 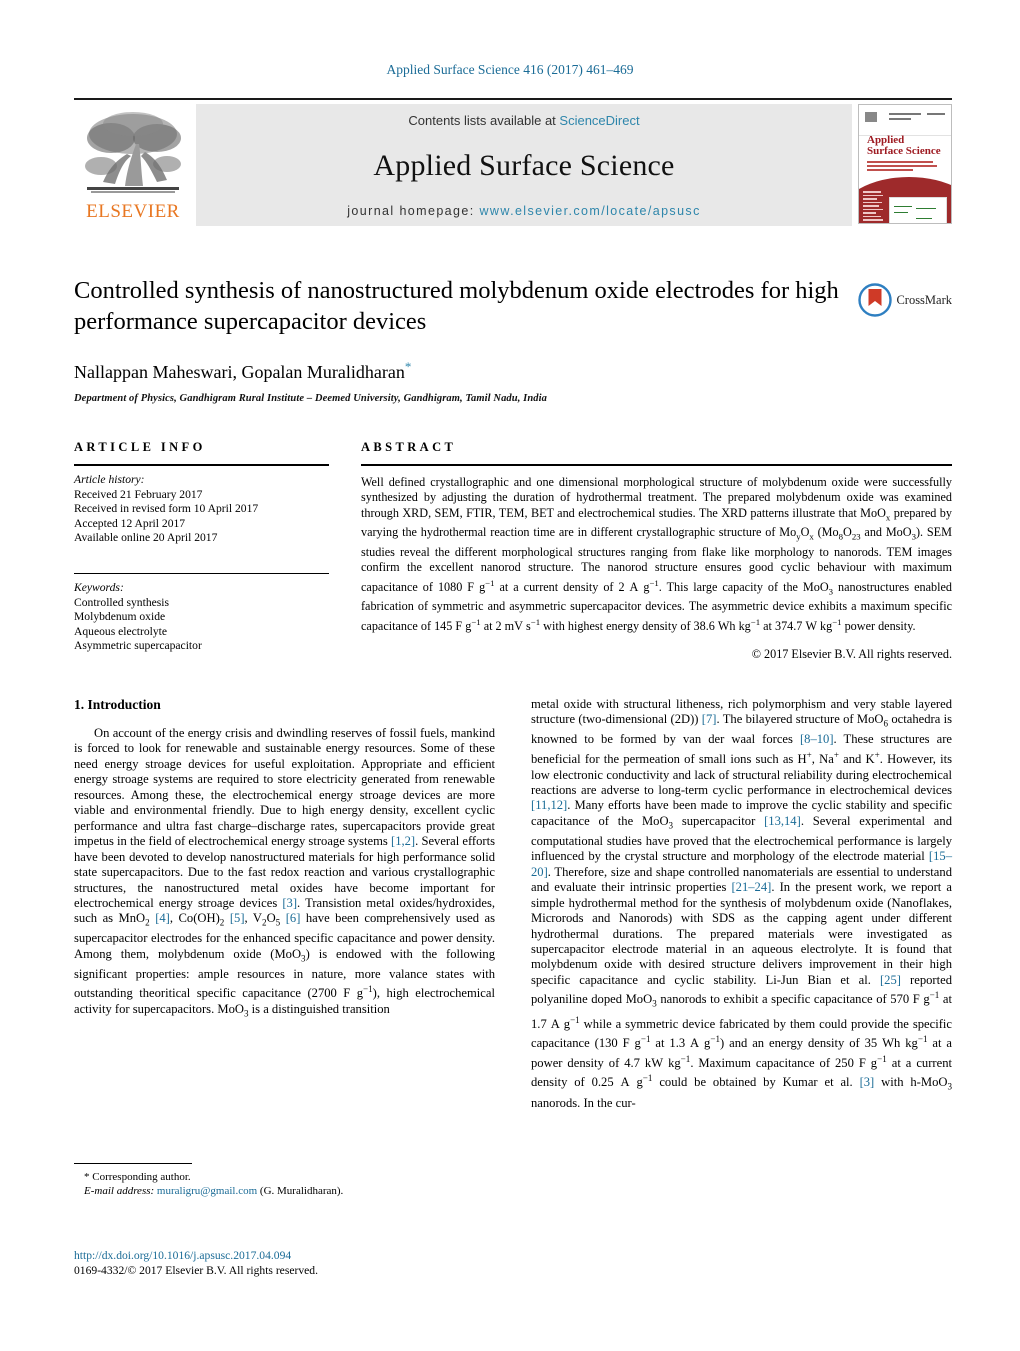 I want to click on journal-cover-thumbnail: Applied Surface Science, so click(x=905, y=164).